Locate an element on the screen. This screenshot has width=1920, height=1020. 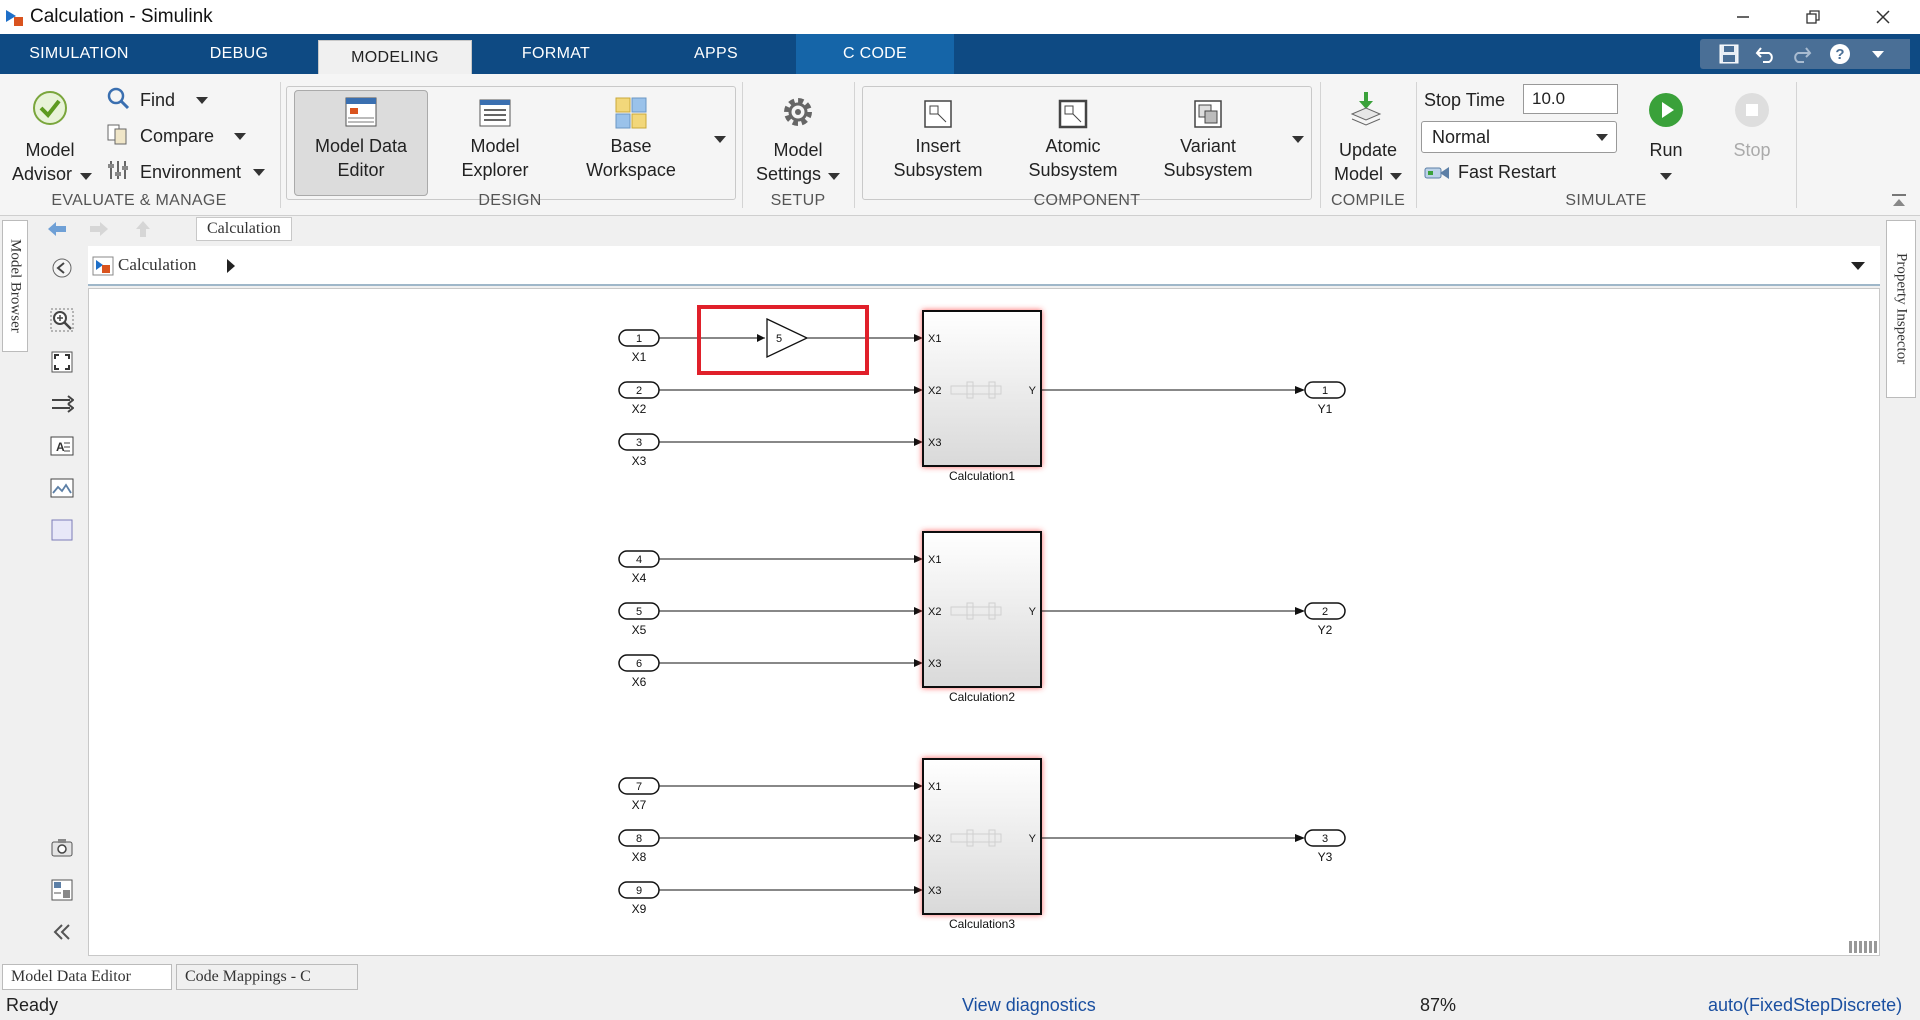
compare-button: Compare is located at coordinates (177, 136).